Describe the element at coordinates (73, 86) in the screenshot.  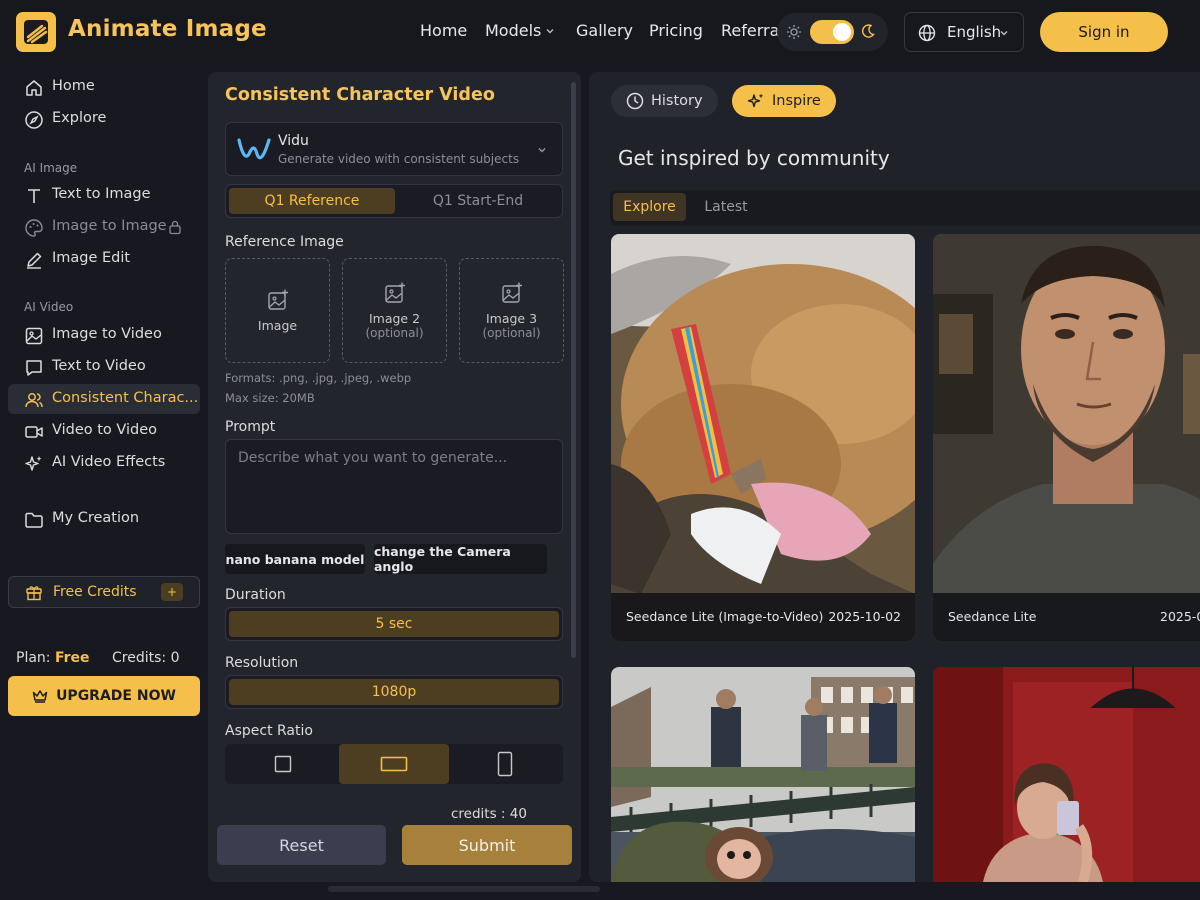
I see `sidebar-item-label: Home` at that location.